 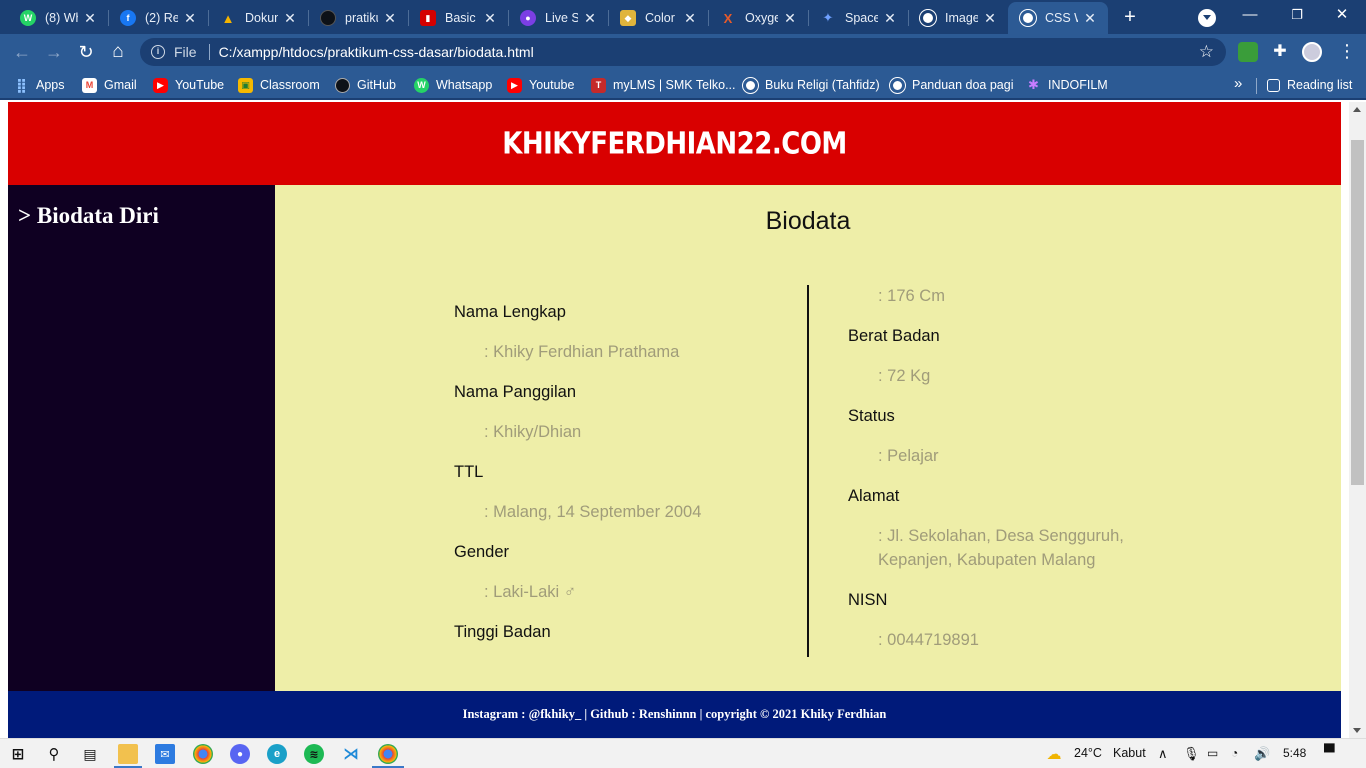 I want to click on scroll-thumb, so click(x=1357, y=312).